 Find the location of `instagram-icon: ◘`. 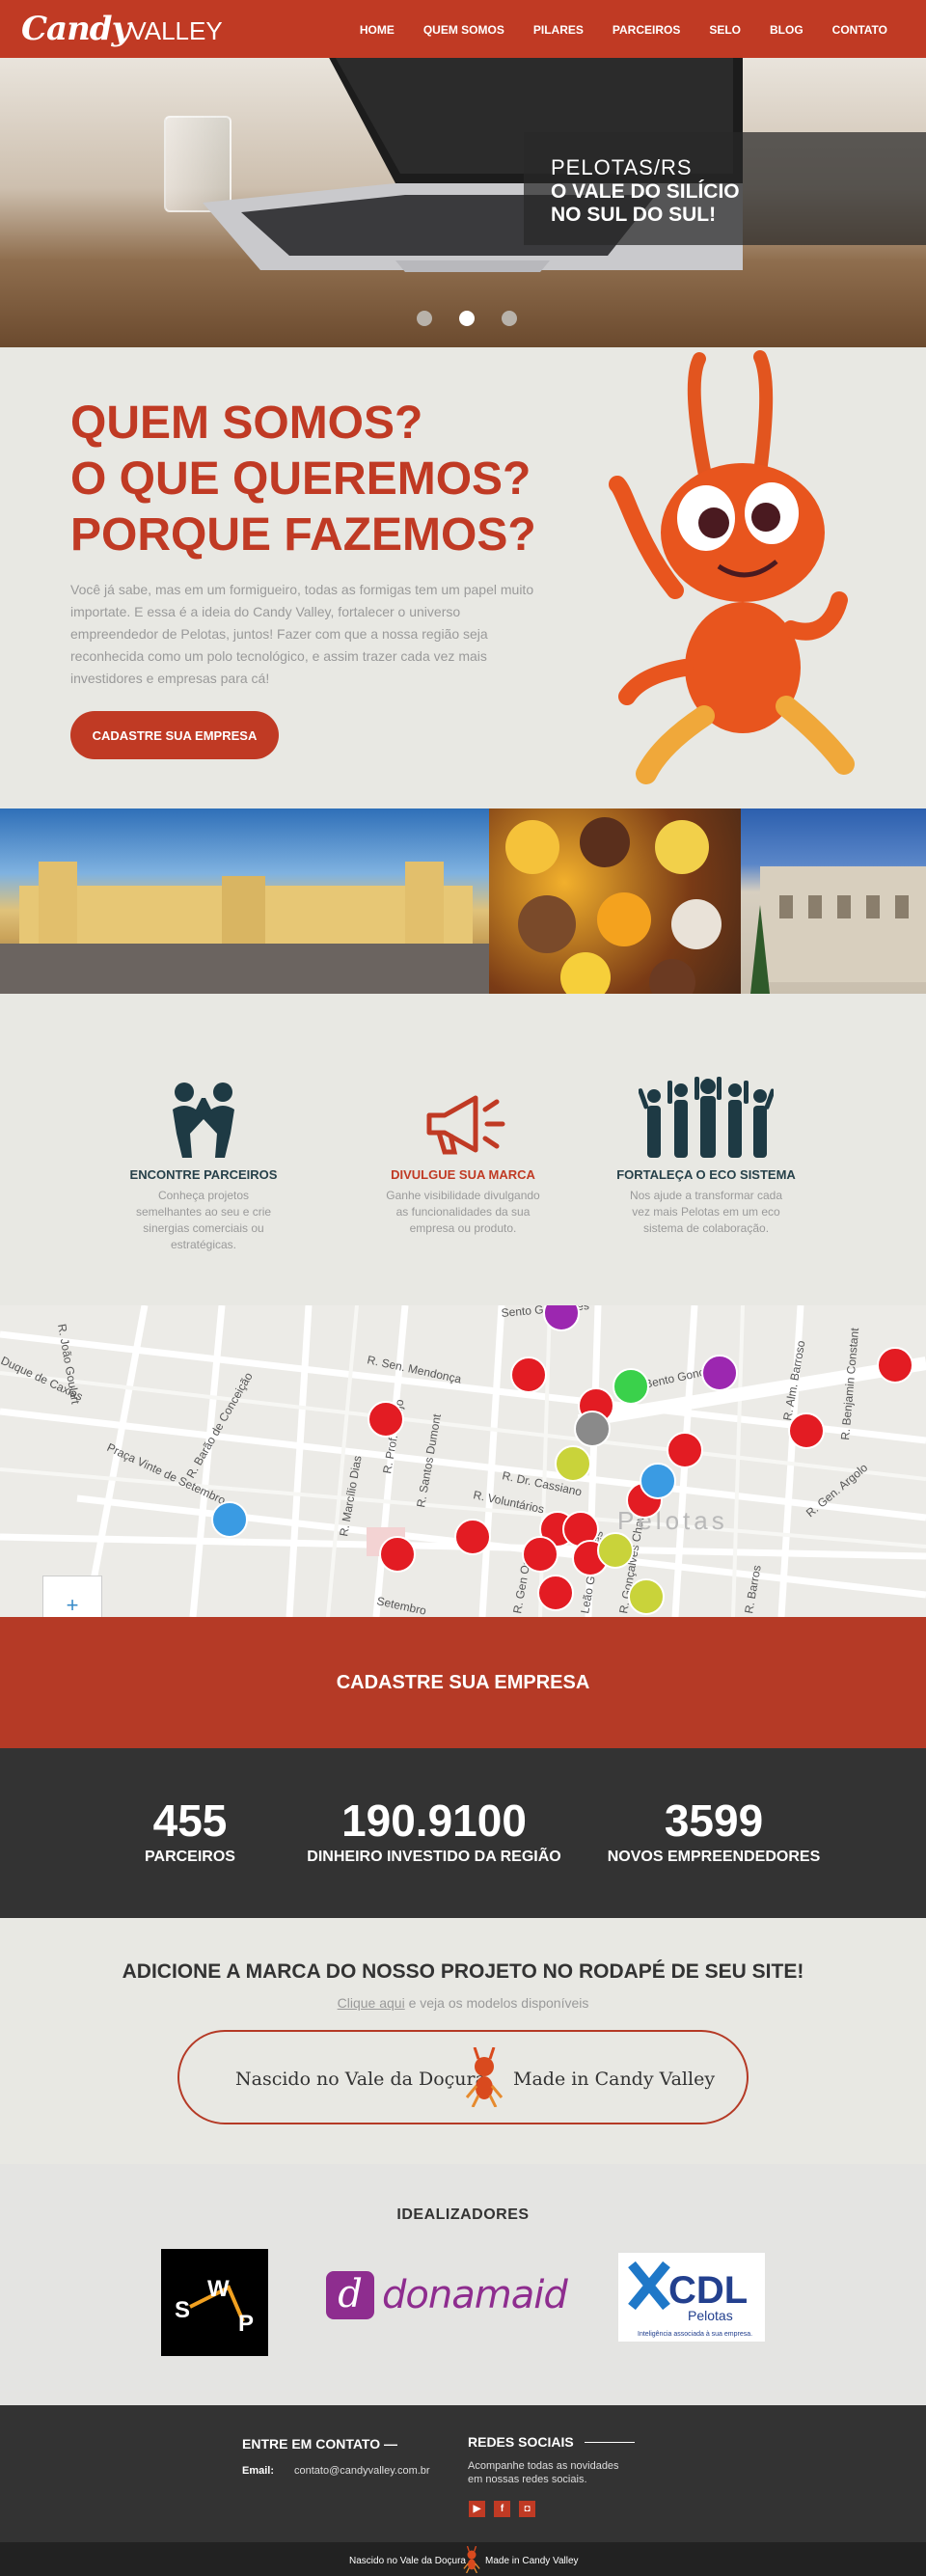

instagram-icon: ◘ is located at coordinates (527, 2509).